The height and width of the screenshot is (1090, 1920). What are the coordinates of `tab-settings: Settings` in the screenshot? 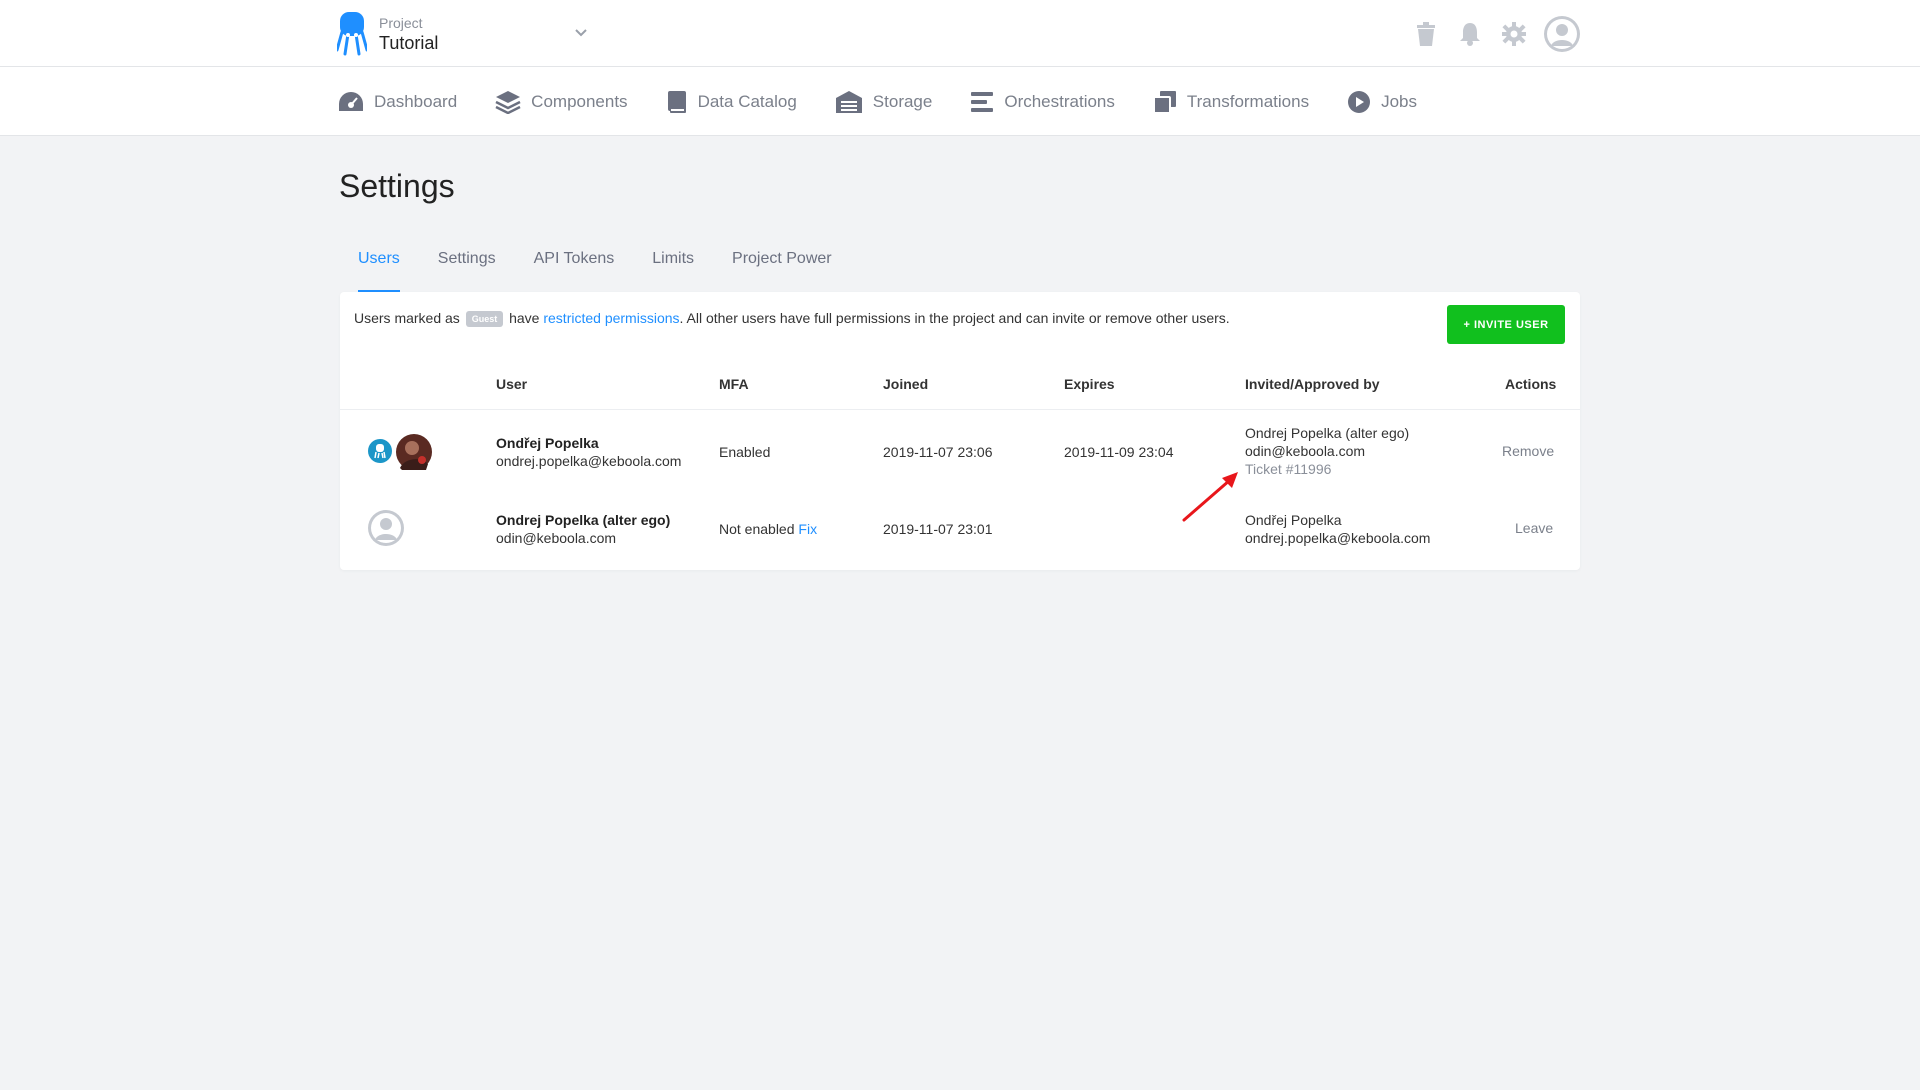 It's located at (467, 269).